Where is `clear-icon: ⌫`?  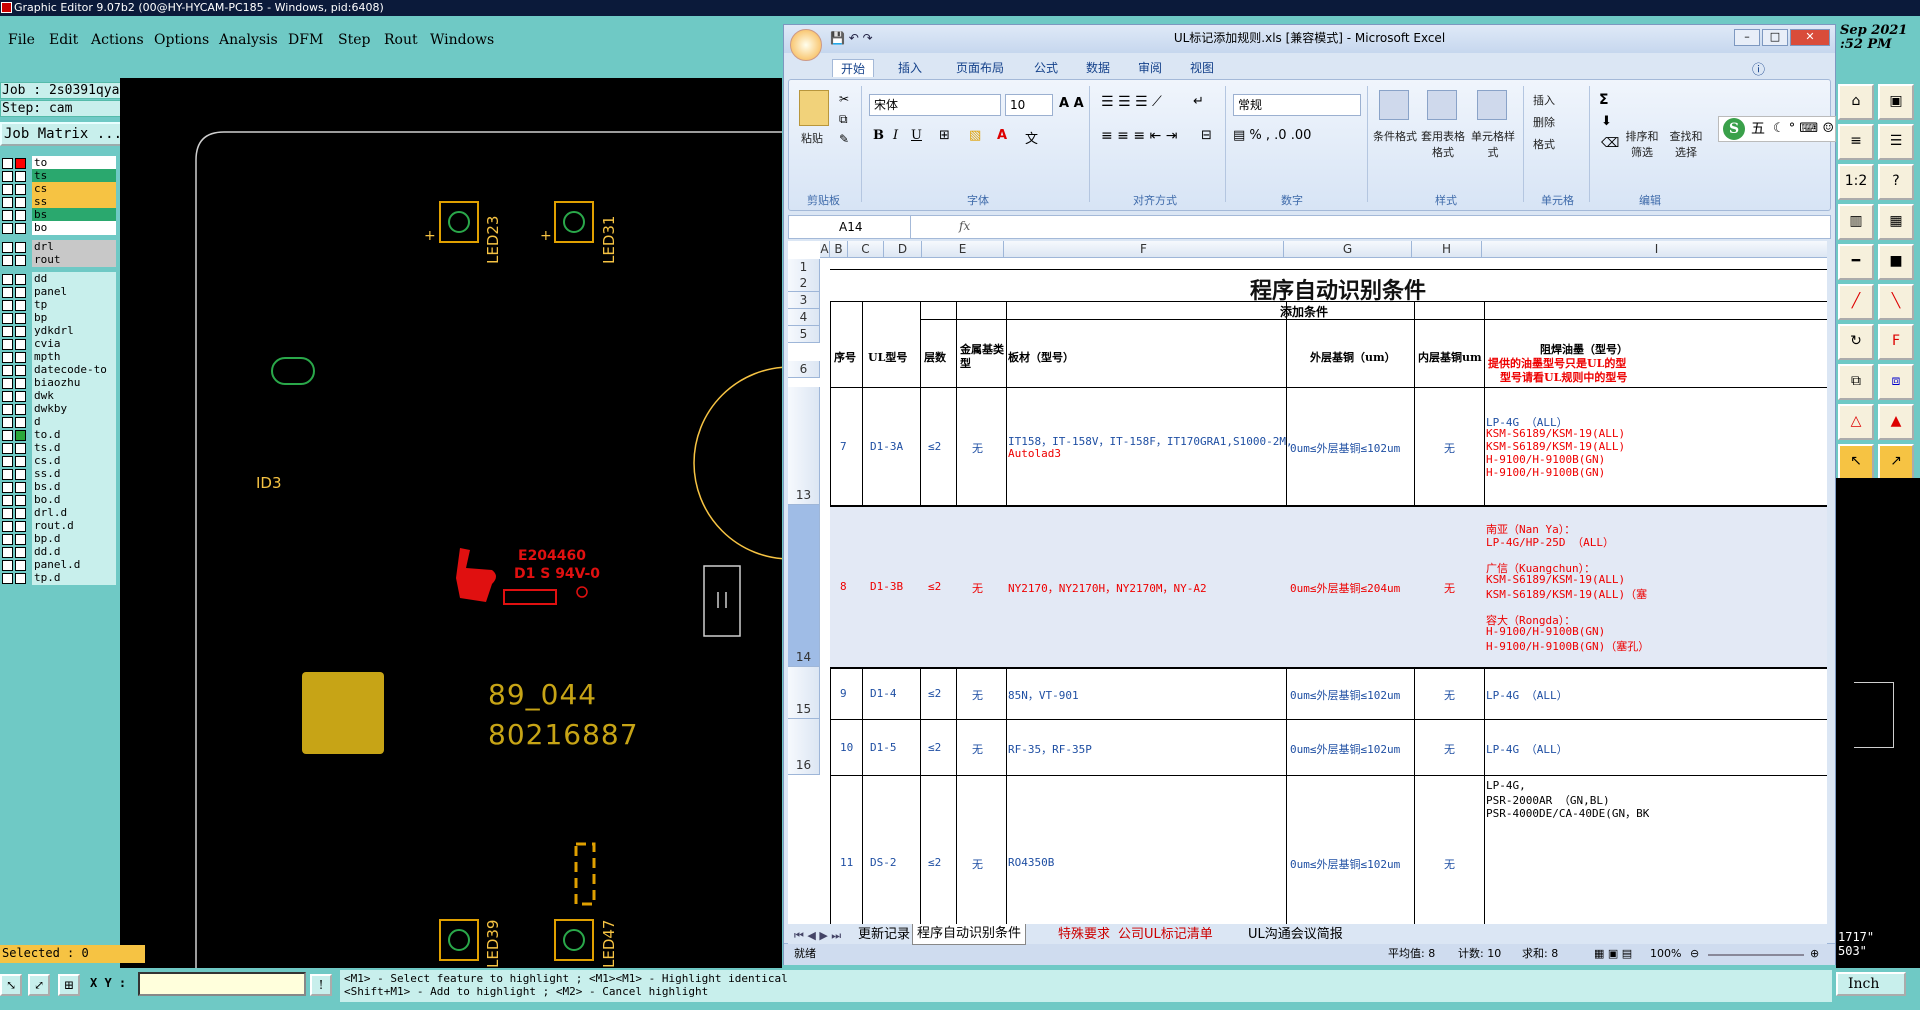 clear-icon: ⌫ is located at coordinates (1610, 143).